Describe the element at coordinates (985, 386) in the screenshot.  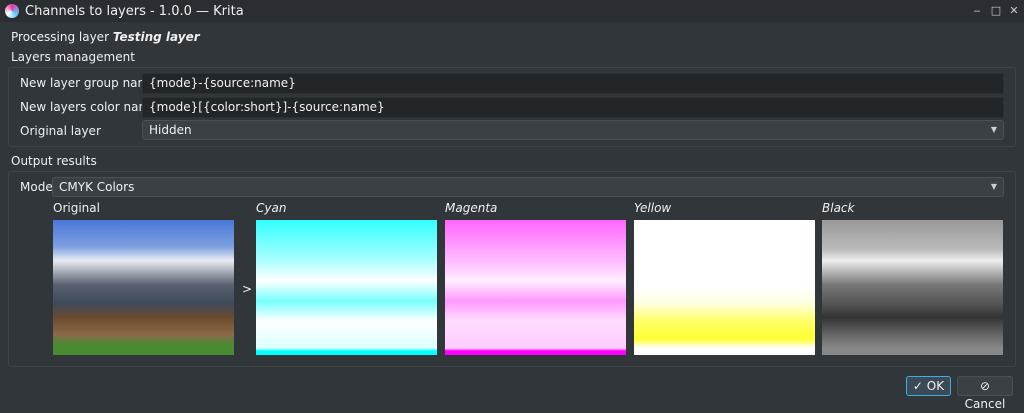
I see `cancel-icon: ⊘` at that location.